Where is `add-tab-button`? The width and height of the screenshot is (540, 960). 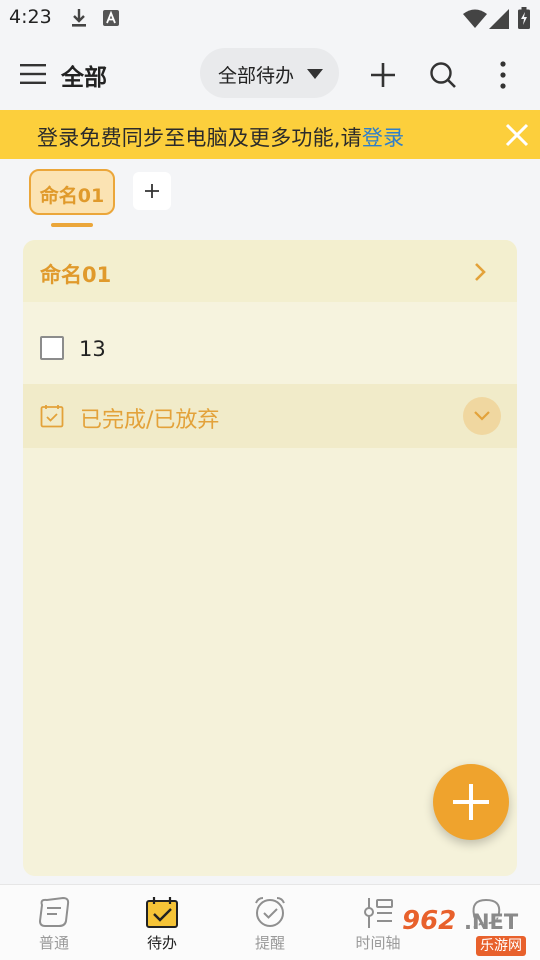 add-tab-button is located at coordinates (152, 191).